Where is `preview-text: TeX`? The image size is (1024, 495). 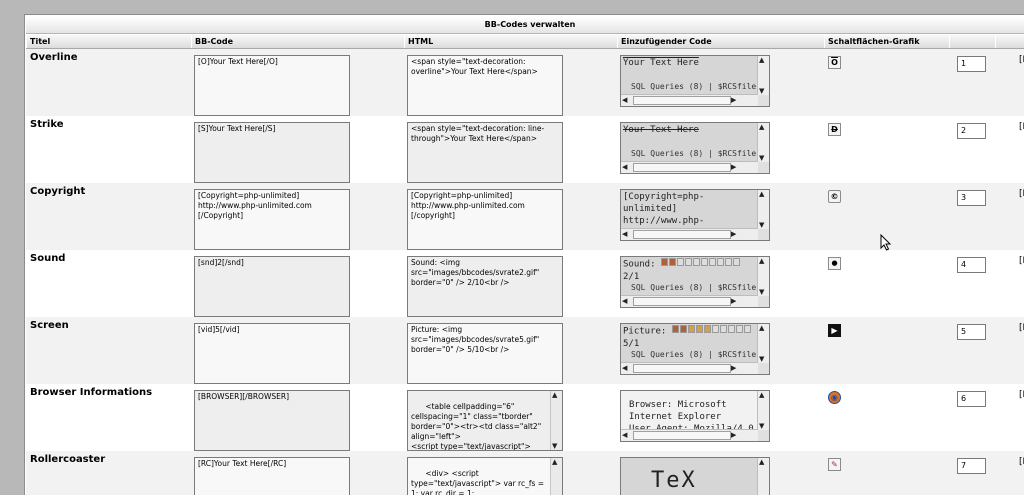 preview-text: TeX is located at coordinates (674, 480).